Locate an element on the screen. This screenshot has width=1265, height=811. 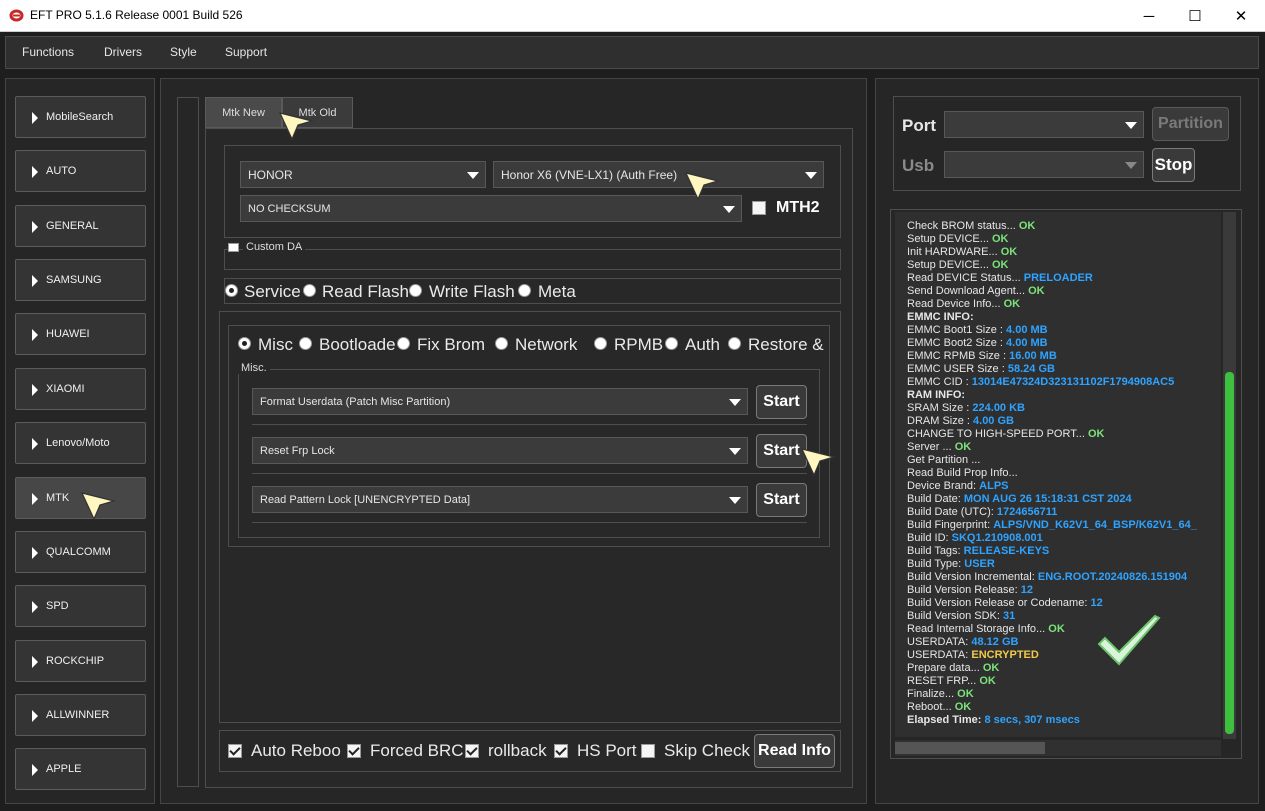
subtab-bootloader-radio is located at coordinates (305, 343).